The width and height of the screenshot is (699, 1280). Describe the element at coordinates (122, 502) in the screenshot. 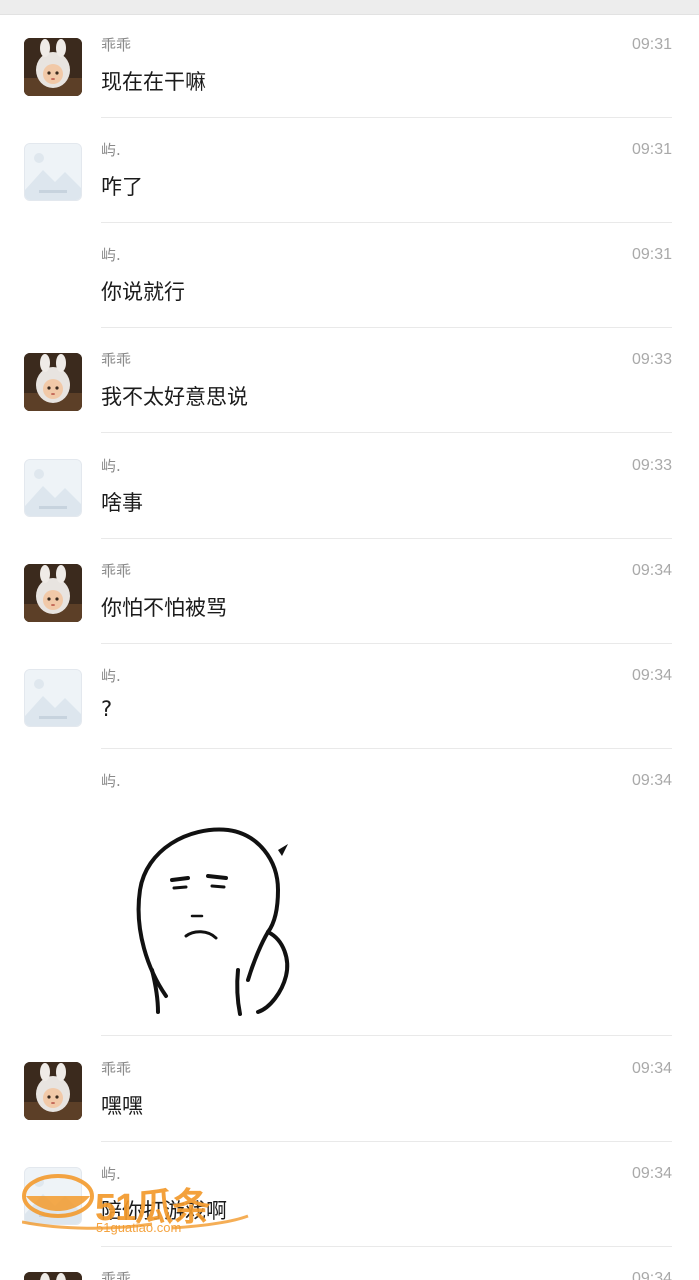

I see `message-text: 啥事` at that location.